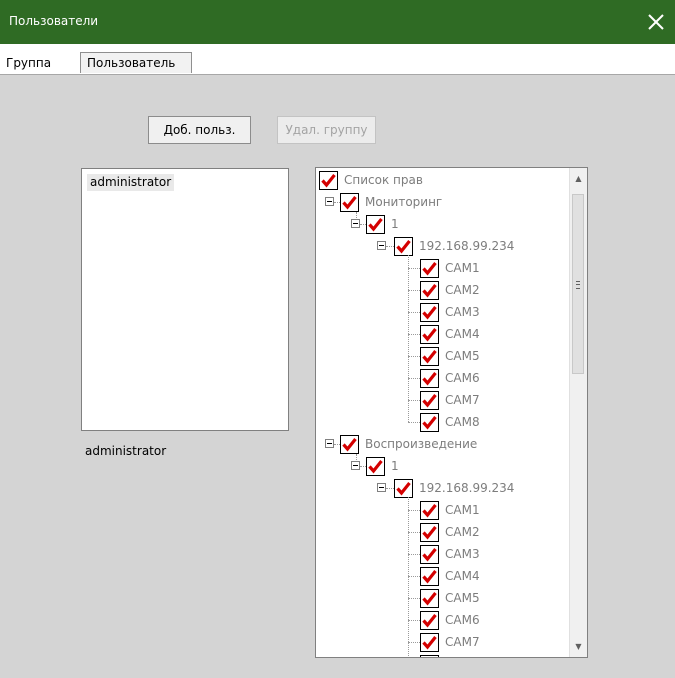 The width and height of the screenshot is (675, 678). What do you see at coordinates (462, 422) in the screenshot?
I see `tree-node-label: CAM8` at bounding box center [462, 422].